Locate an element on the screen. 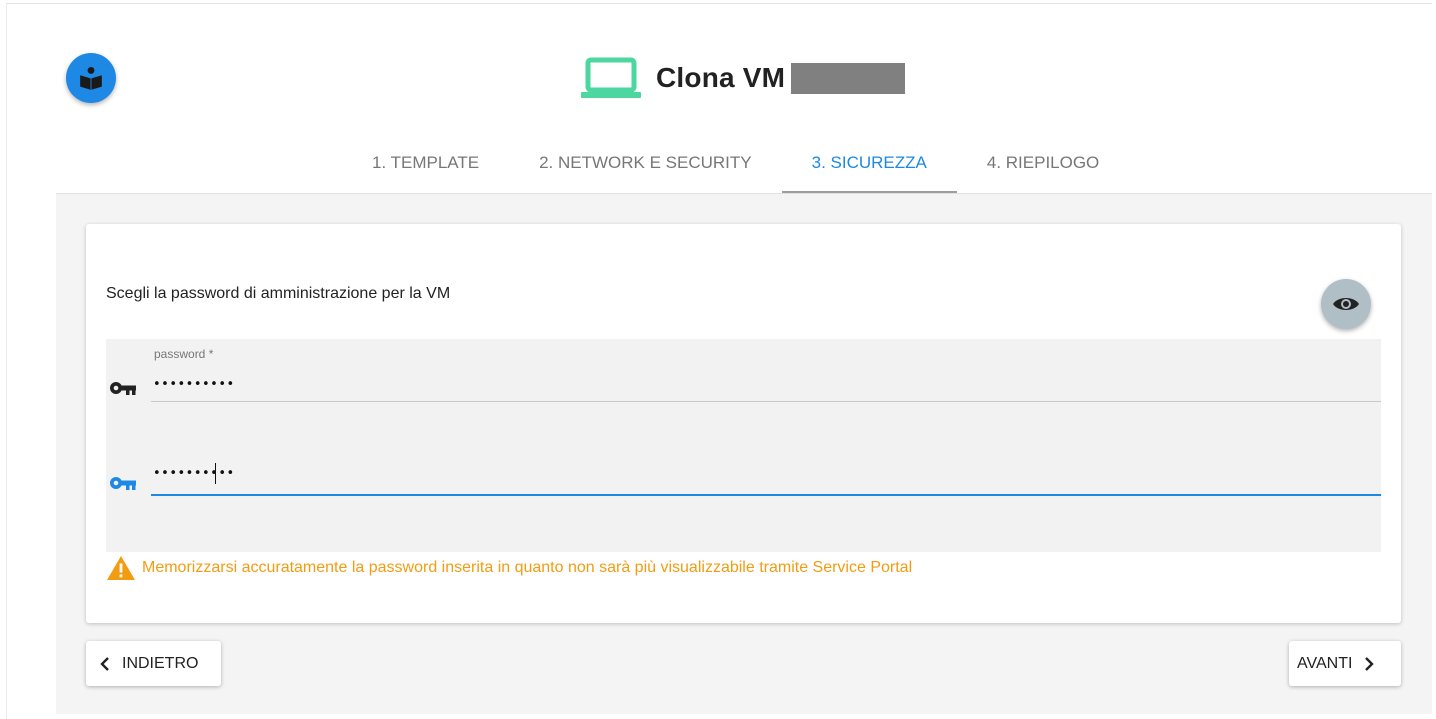 Image resolution: width=1436 pixels, height=719 pixels. chevron-left-icon is located at coordinates (104, 663).